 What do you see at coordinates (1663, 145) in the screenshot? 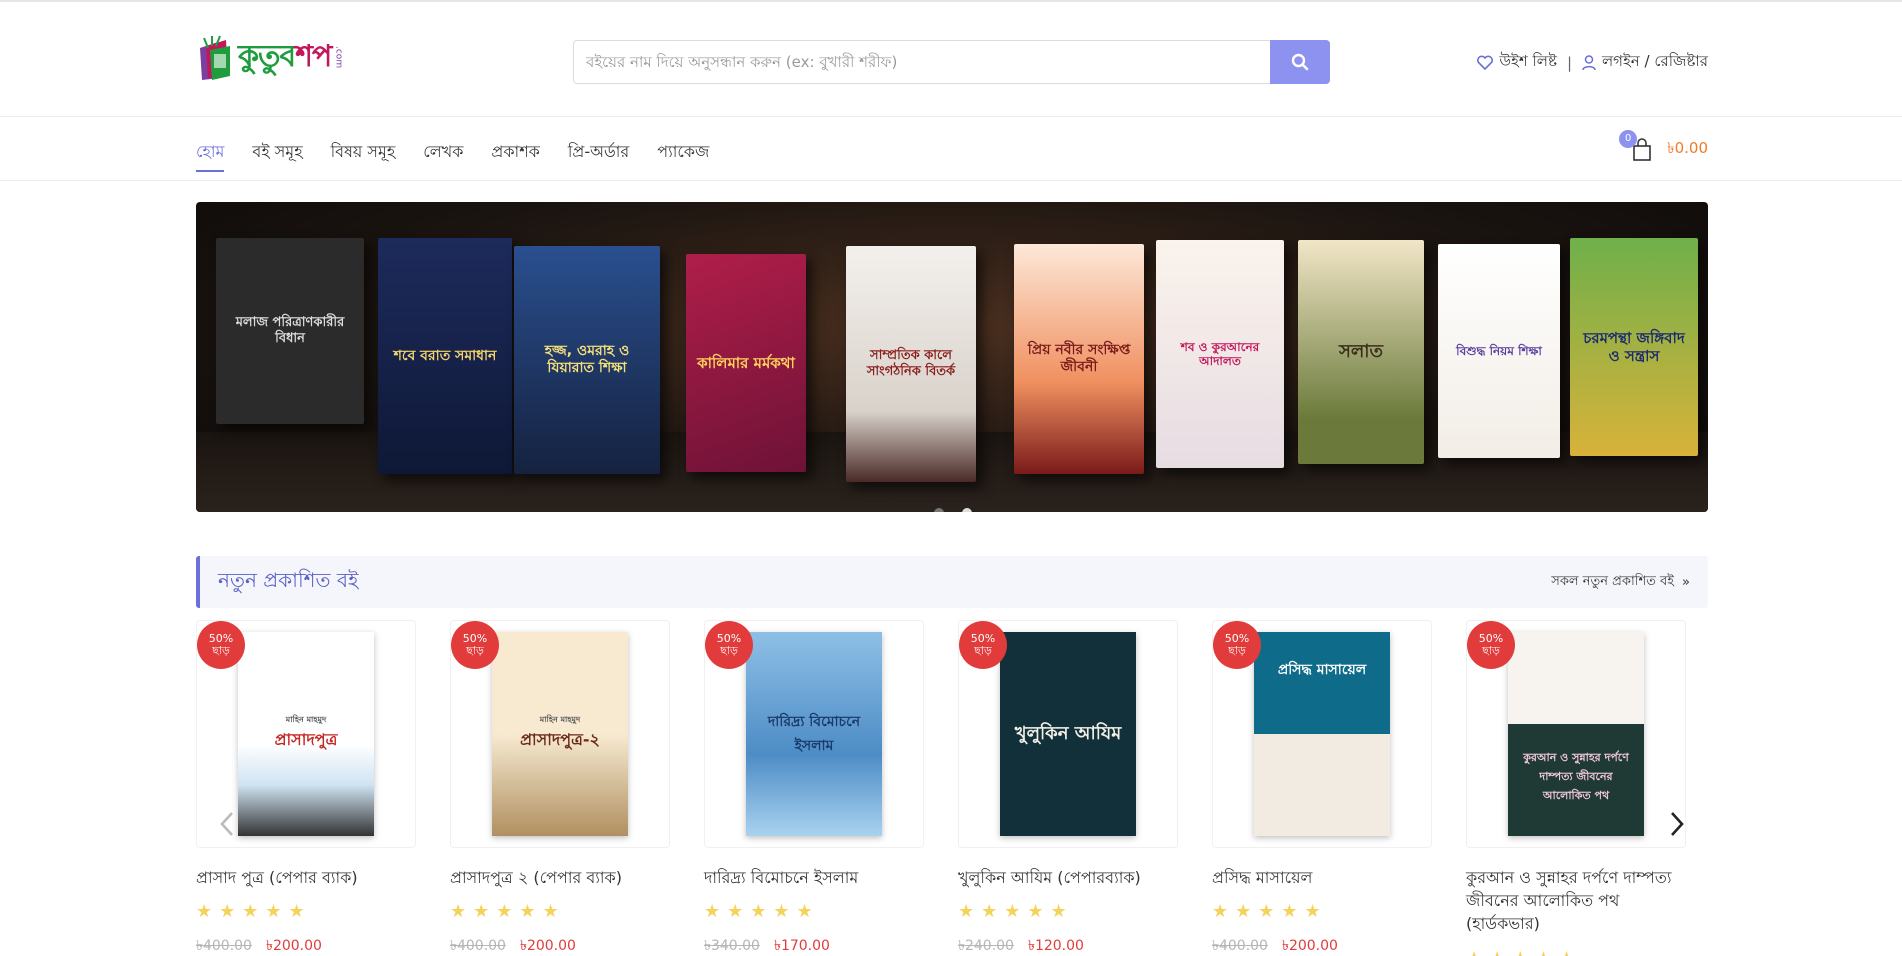
I see `cart-button: 0 ৳0.00` at bounding box center [1663, 145].